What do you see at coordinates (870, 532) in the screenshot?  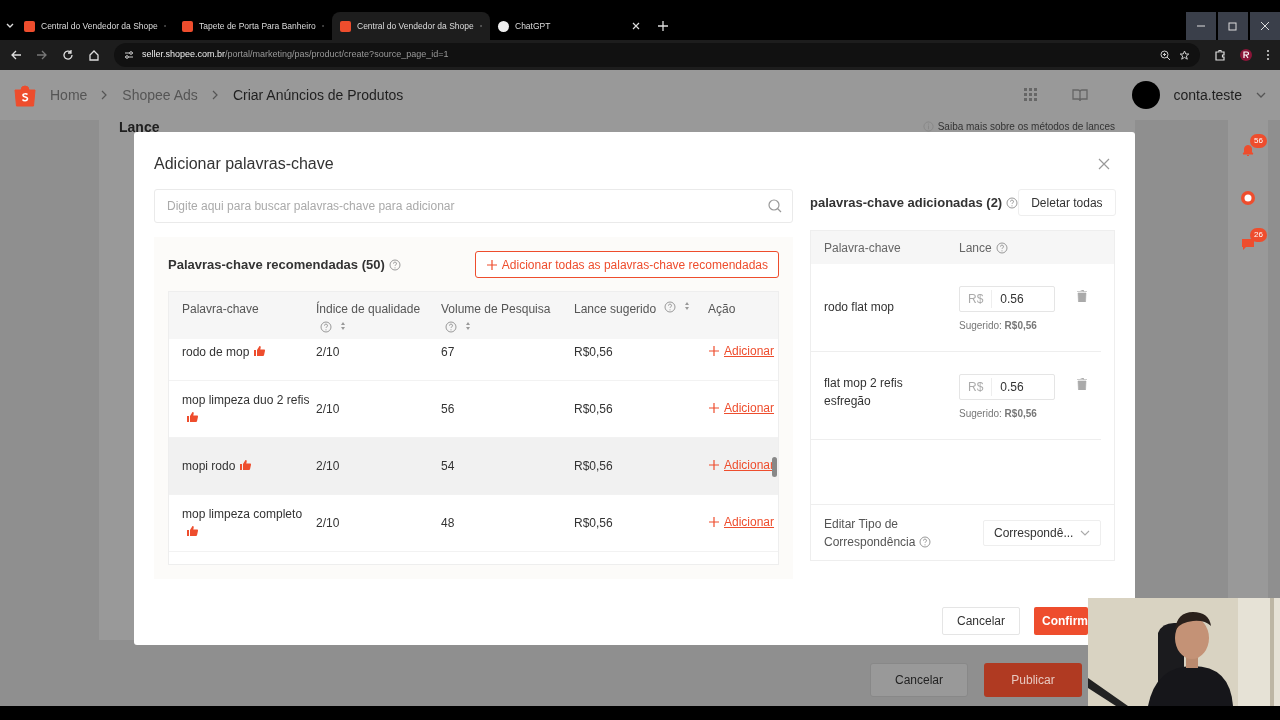 I see `match-type-label: Editar Tipo de Correspondência` at bounding box center [870, 532].